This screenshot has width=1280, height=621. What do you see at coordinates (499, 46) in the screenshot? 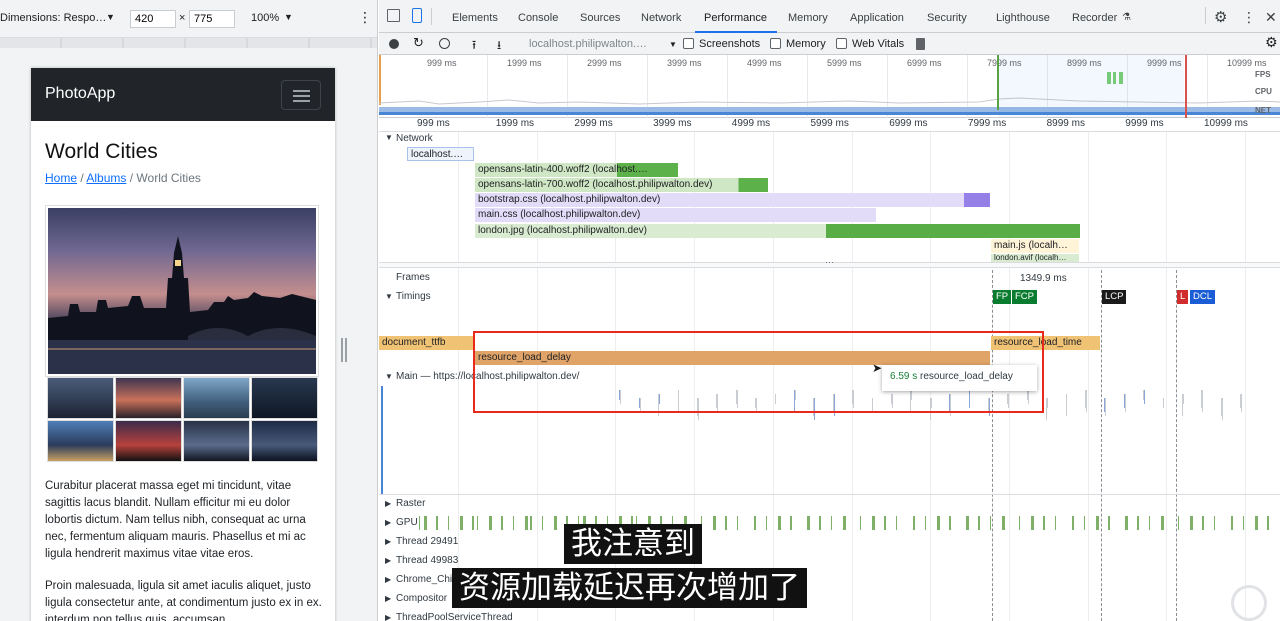
I see `download-icon: ⭳` at bounding box center [499, 46].